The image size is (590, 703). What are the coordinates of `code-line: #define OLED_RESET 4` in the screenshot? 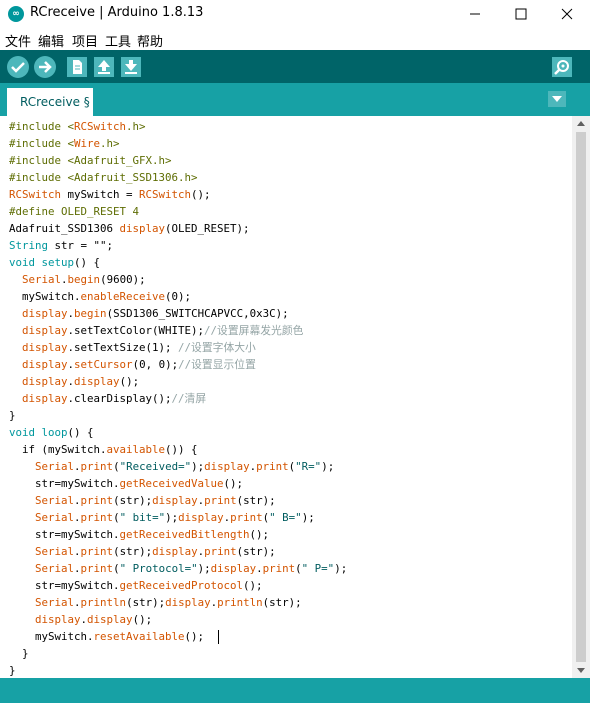 It's located at (74, 211).